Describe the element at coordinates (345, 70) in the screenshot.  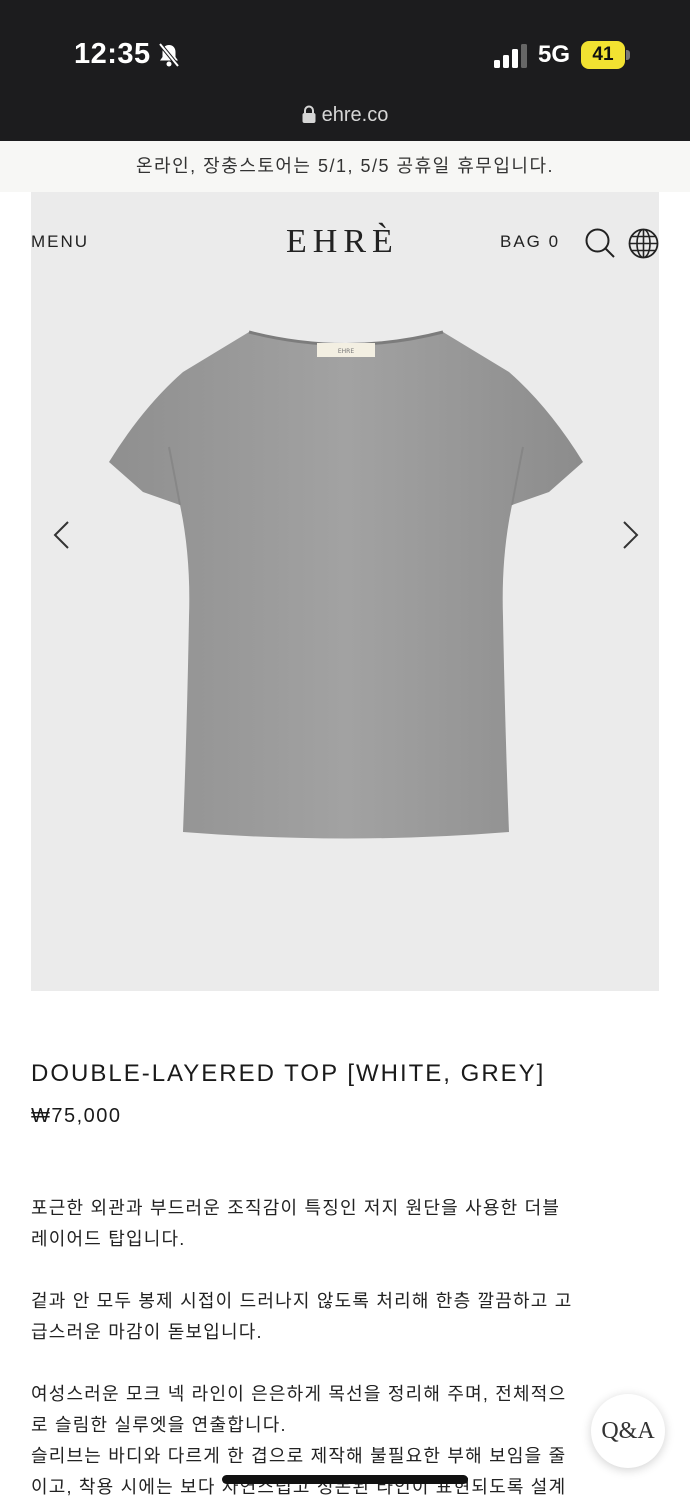
I see `status-bar: 12:35 5G 41 ehre.co` at that location.